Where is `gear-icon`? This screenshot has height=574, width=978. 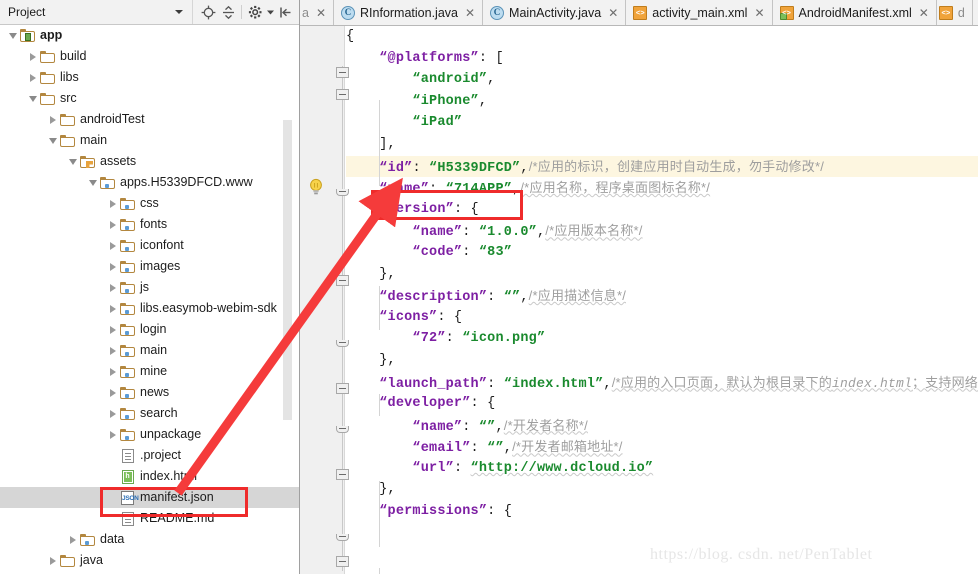 gear-icon is located at coordinates (255, 12).